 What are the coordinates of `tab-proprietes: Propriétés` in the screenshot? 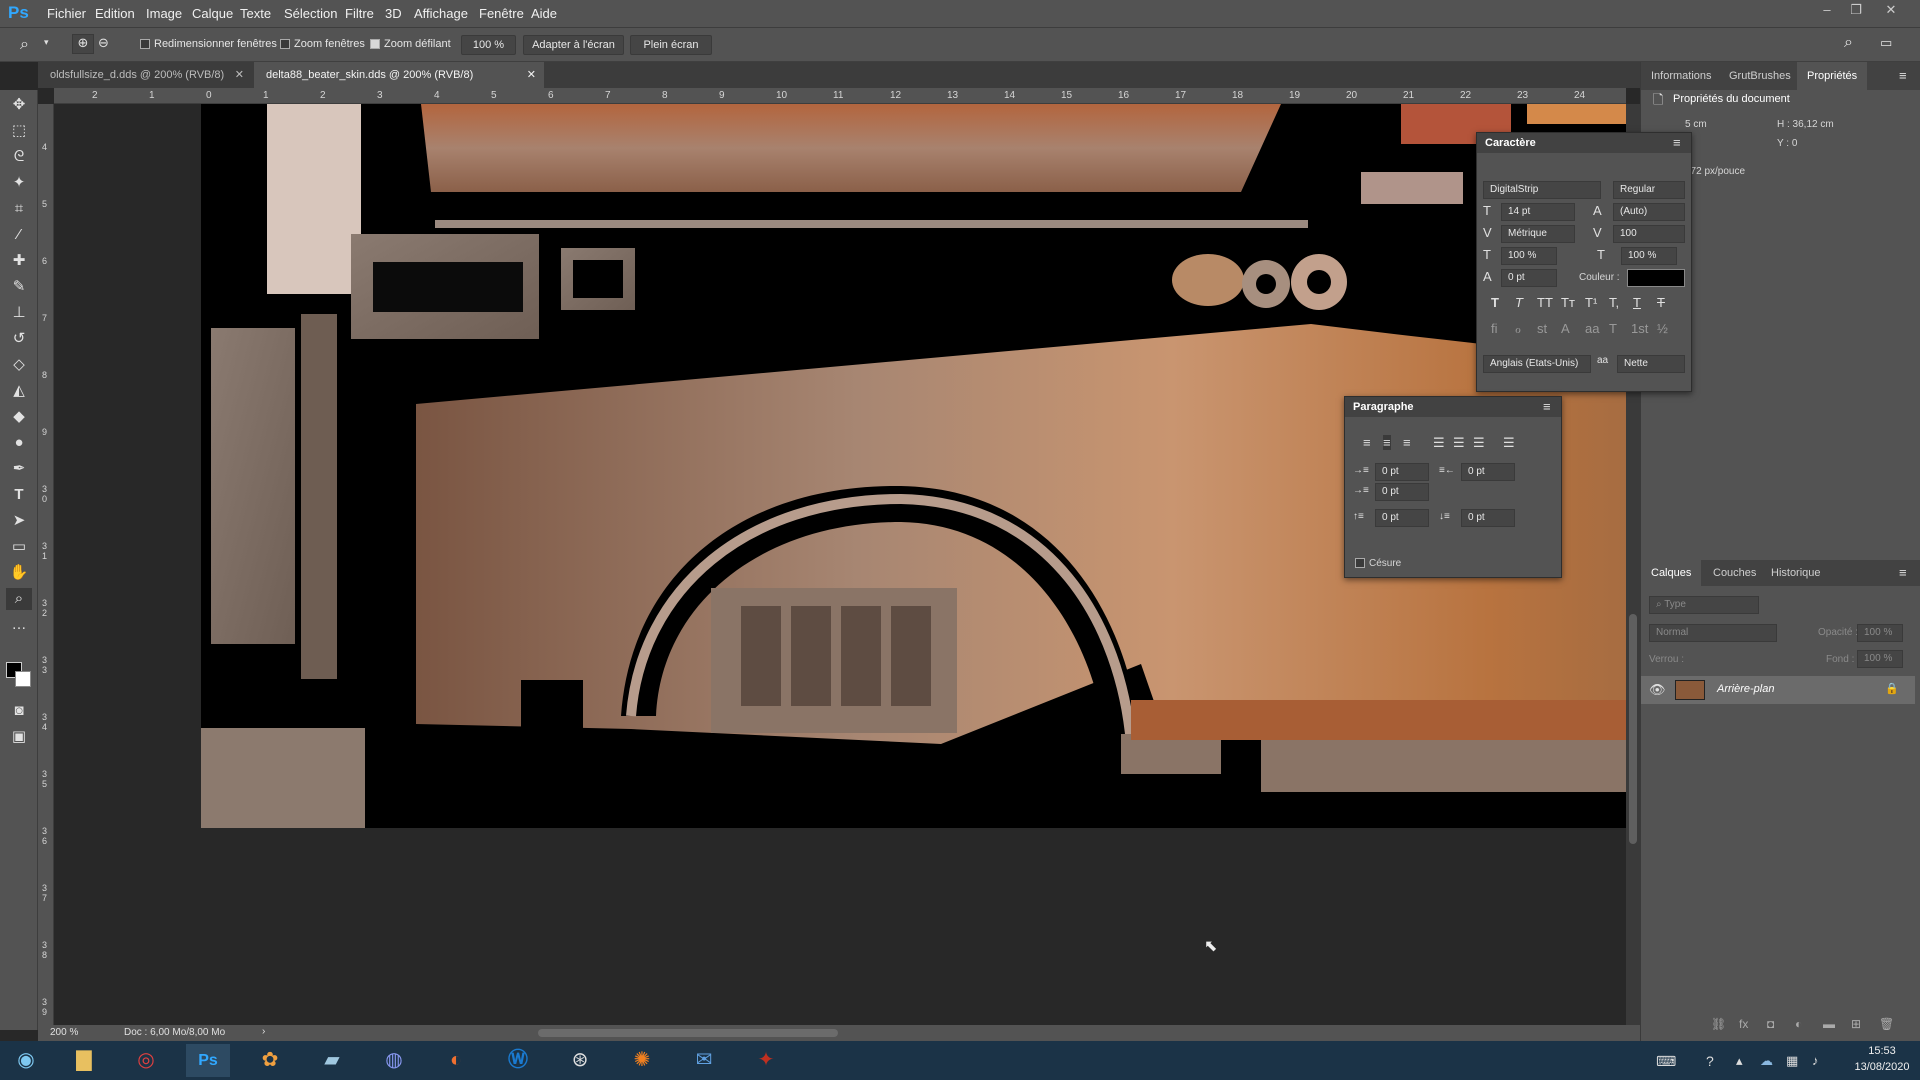 It's located at (1832, 76).